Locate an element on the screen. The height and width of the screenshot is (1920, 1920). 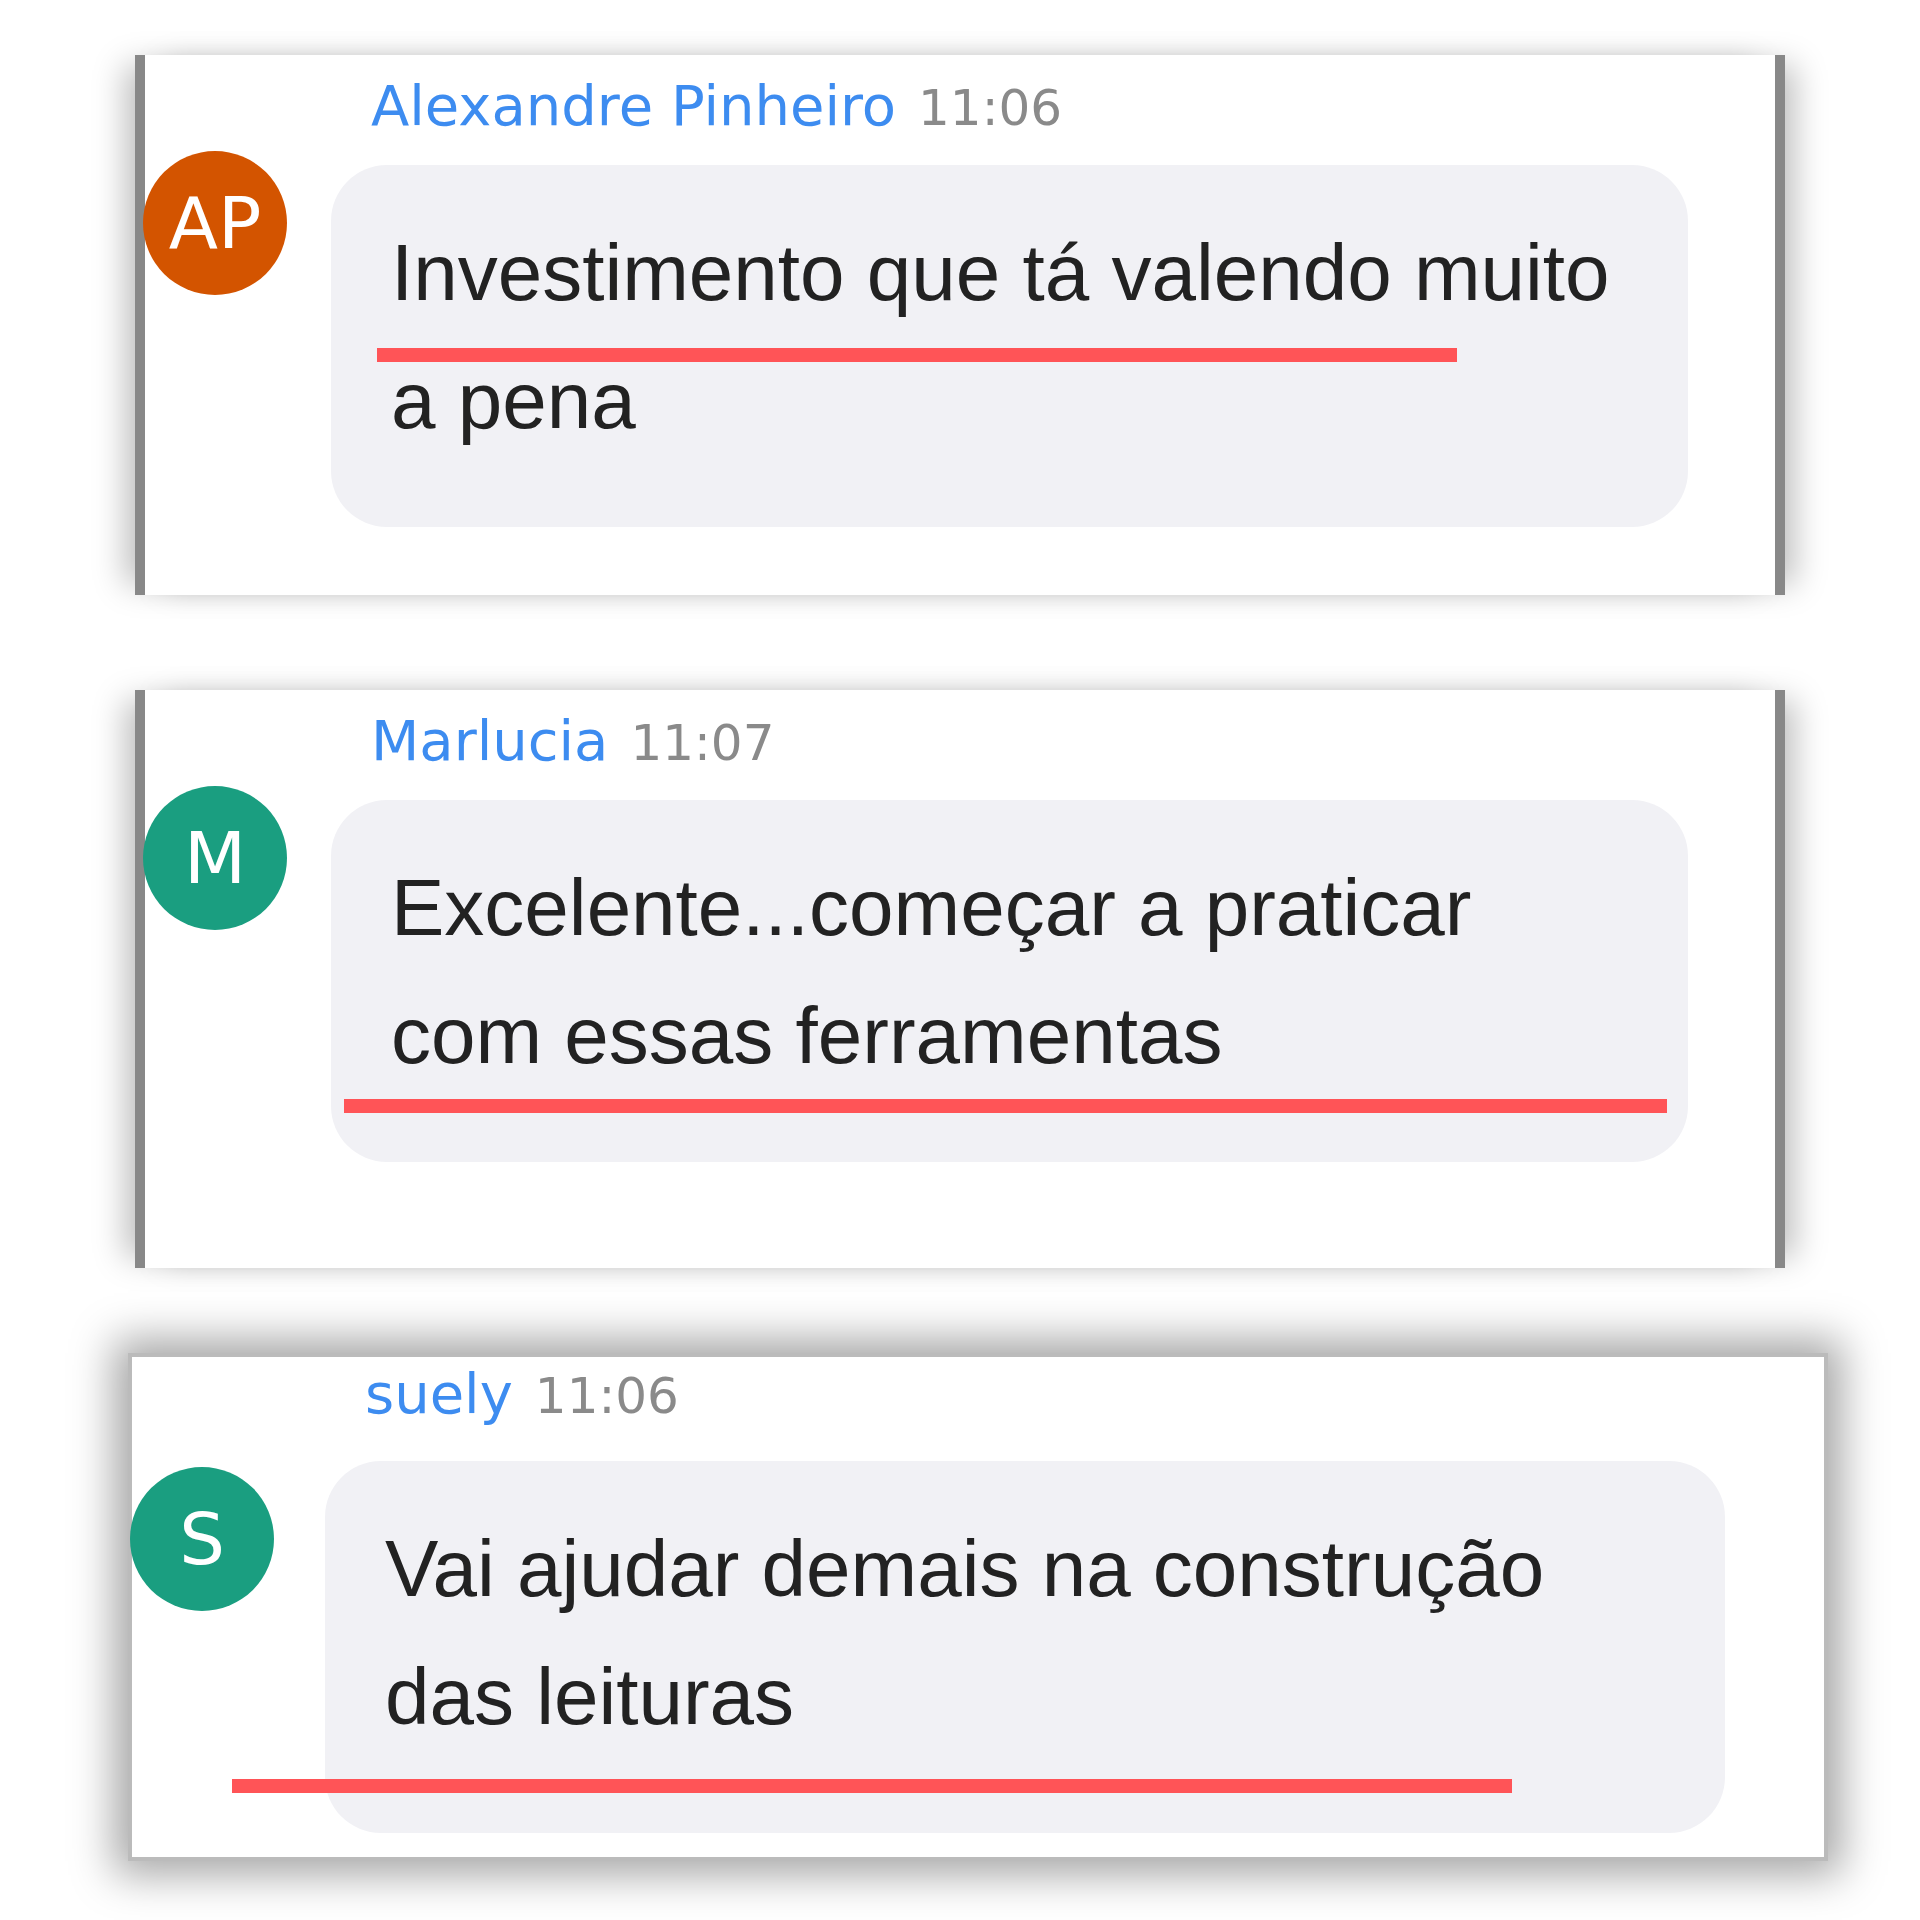
message-text: Vai ajudar demais na construção das leituras is located at coordinates (965, 1633).